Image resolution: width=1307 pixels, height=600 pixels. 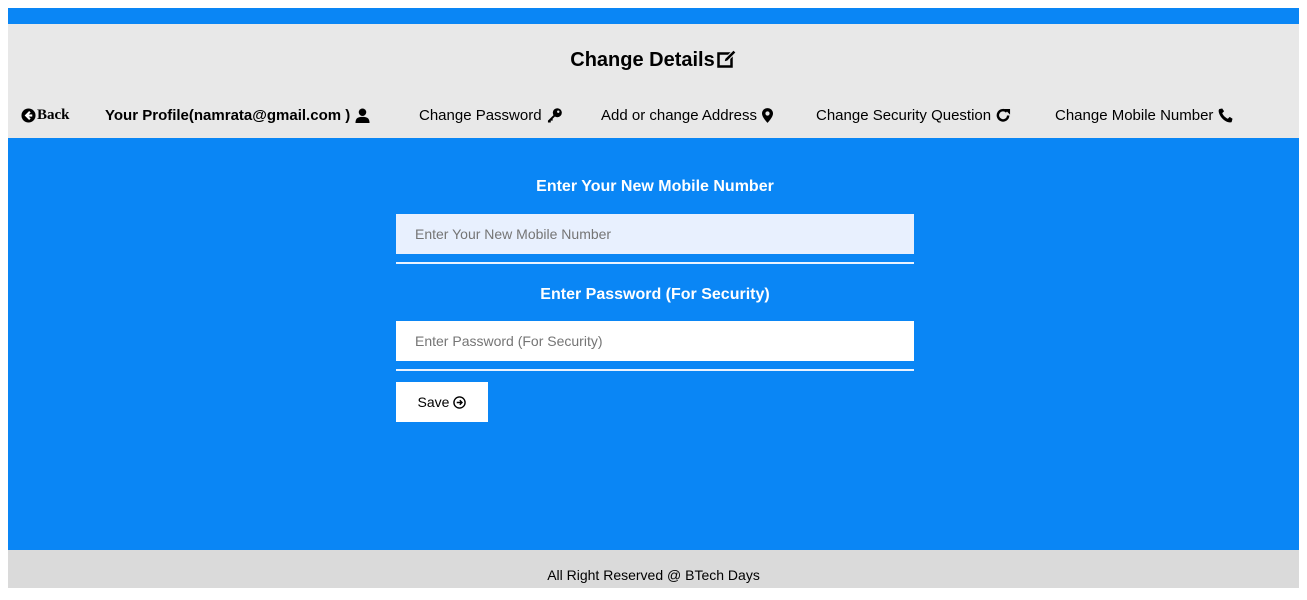 I want to click on nav-item-change-password: Change Password, so click(x=490, y=115).